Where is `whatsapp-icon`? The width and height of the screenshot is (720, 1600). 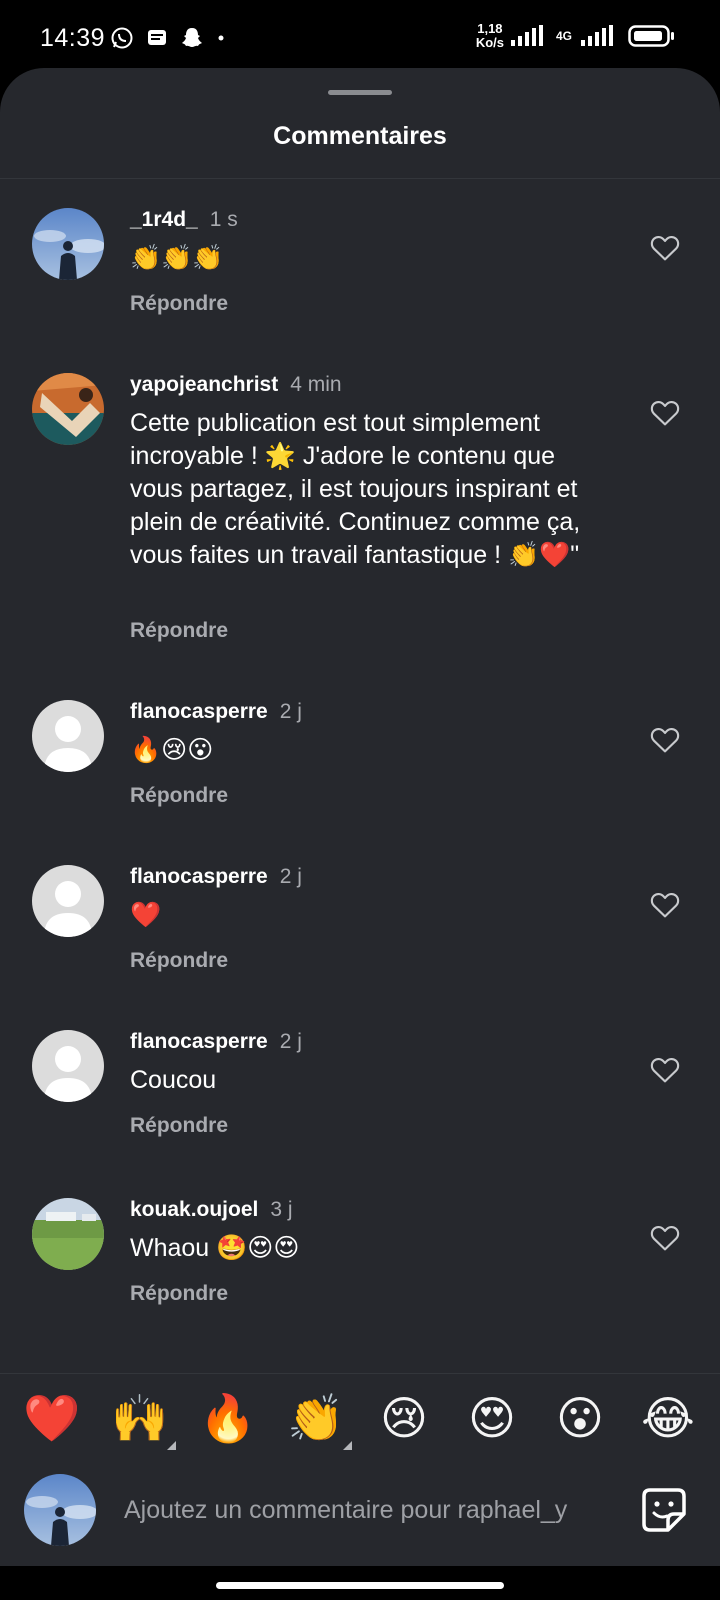 whatsapp-icon is located at coordinates (122, 38).